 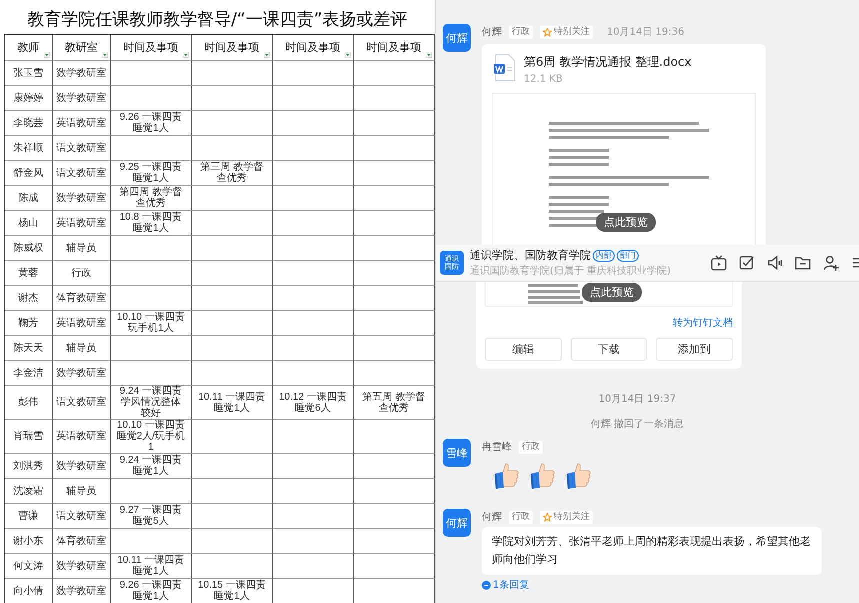 I want to click on table-cell: 第四周 教学督查优秀, so click(x=151, y=198).